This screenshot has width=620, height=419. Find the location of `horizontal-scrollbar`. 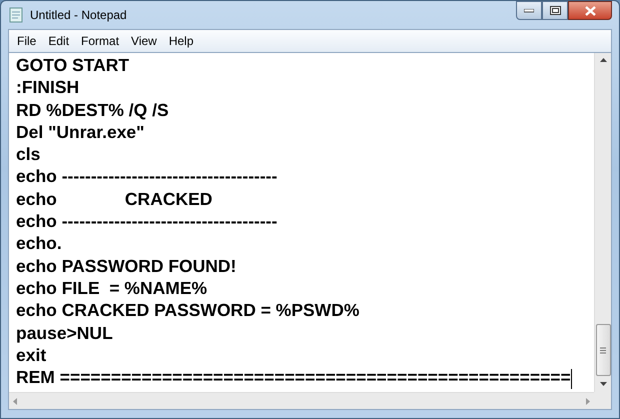

horizontal-scrollbar is located at coordinates (301, 400).